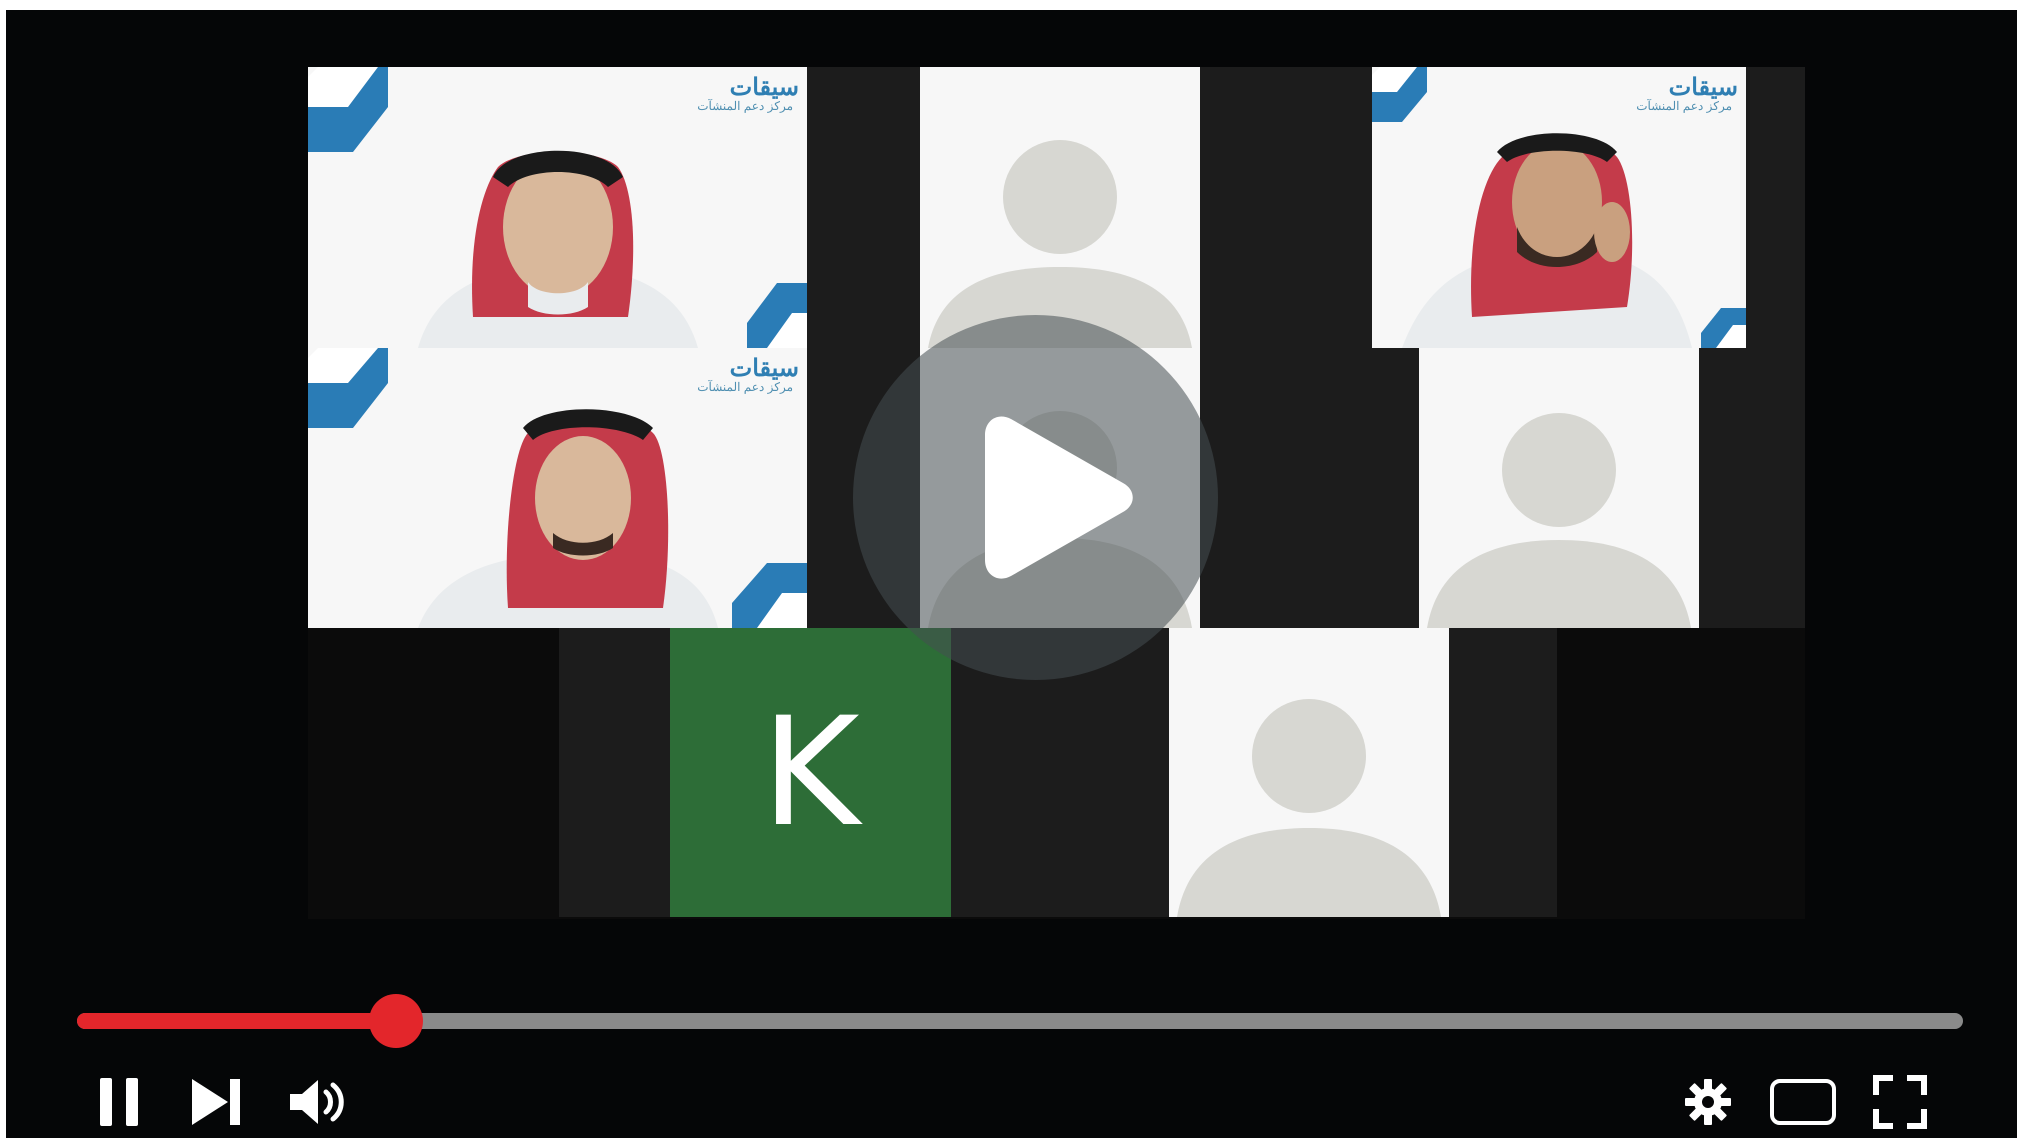  I want to click on settings-button, so click(1708, 1102).